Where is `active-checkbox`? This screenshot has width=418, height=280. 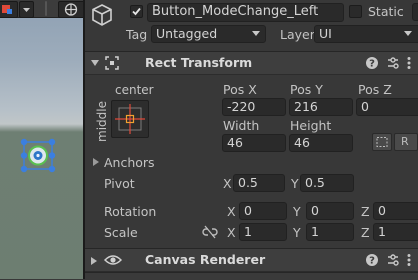
active-checkbox is located at coordinates (136, 11).